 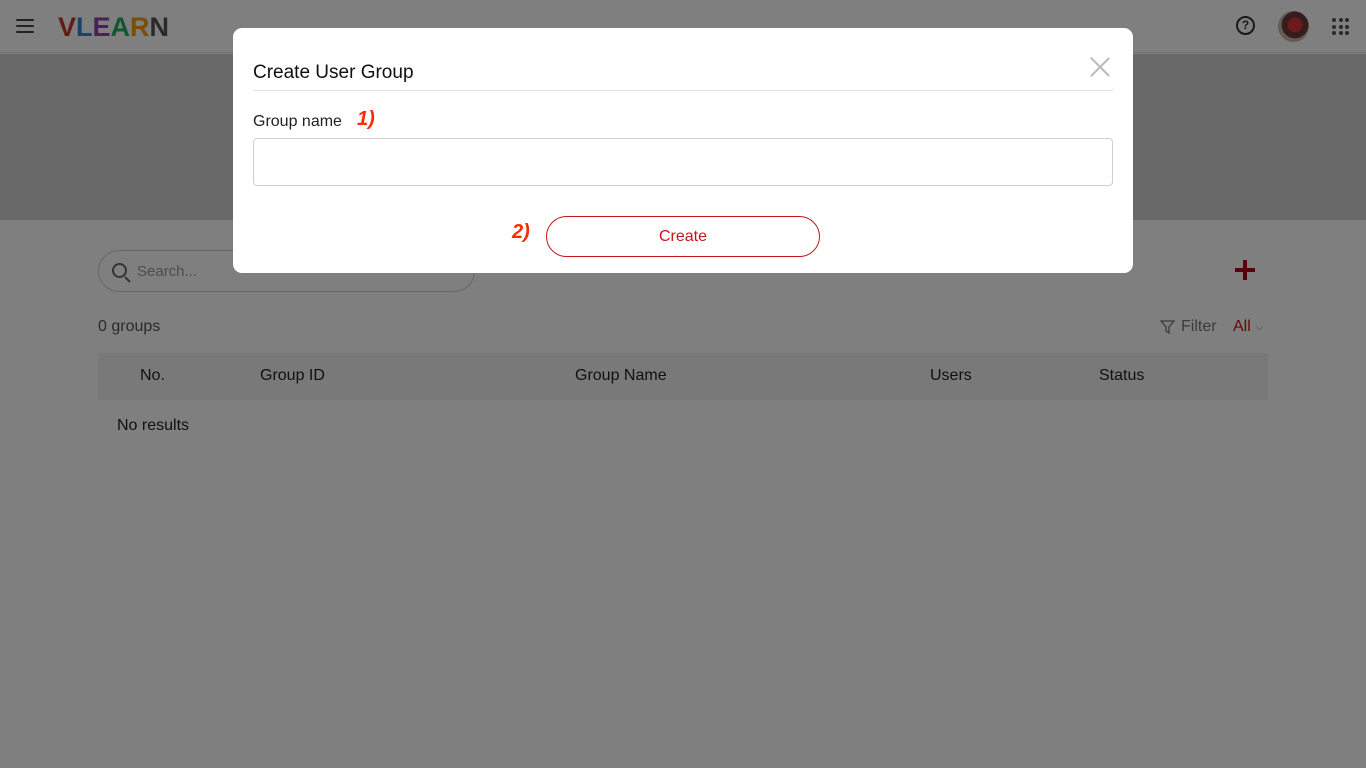 What do you see at coordinates (683, 162) in the screenshot?
I see `group-name-input` at bounding box center [683, 162].